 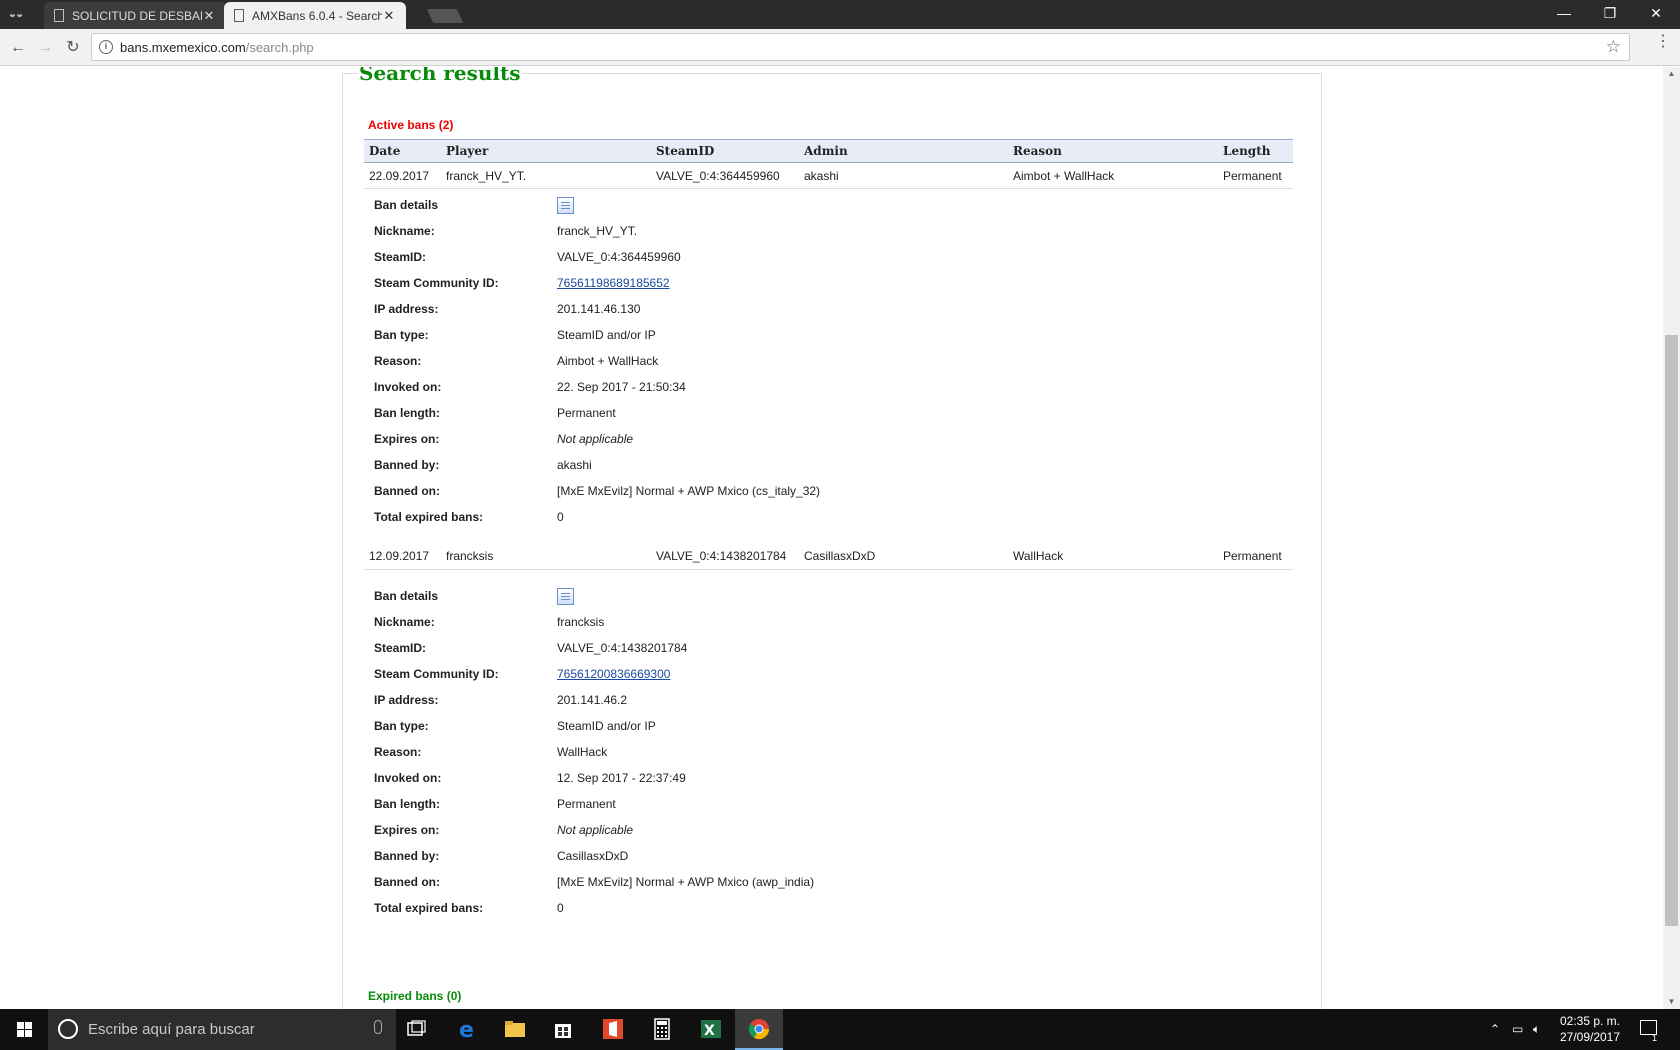 What do you see at coordinates (725, 556) in the screenshot?
I see `ban-steamid: VALVE_0:4:1438201784` at bounding box center [725, 556].